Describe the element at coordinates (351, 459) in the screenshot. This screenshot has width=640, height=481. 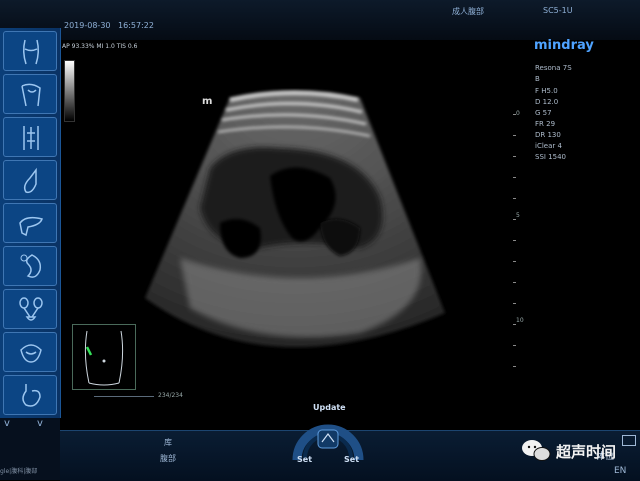
I see `set-right-button: Set` at that location.